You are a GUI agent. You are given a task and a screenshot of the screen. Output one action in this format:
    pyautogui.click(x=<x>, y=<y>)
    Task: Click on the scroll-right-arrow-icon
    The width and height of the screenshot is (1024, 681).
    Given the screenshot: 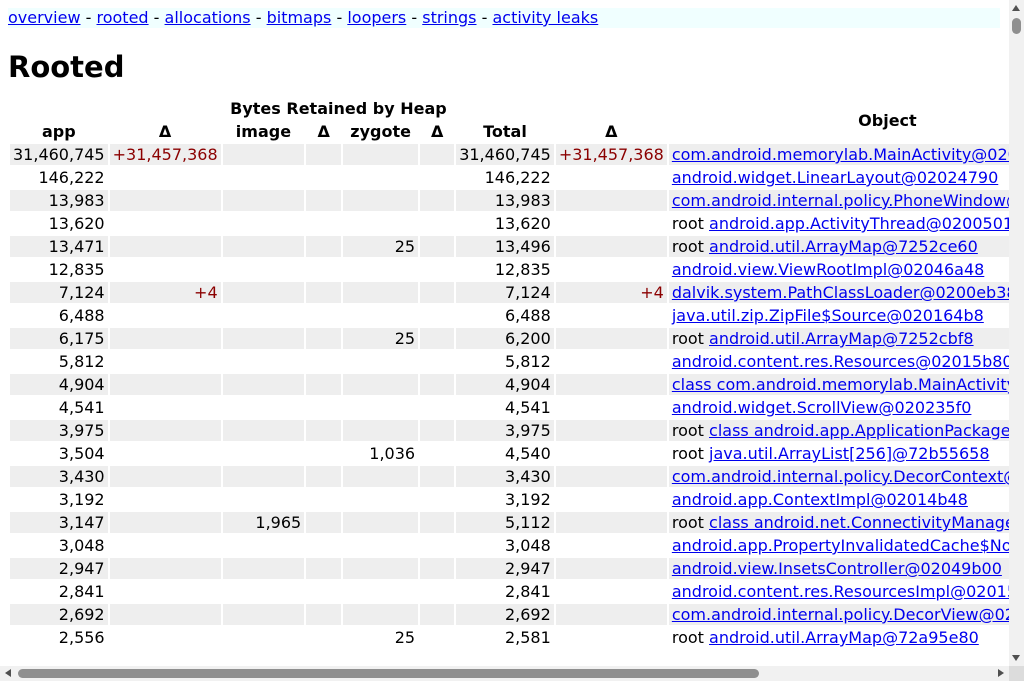 What is the action you would take?
    pyautogui.click(x=1001, y=673)
    